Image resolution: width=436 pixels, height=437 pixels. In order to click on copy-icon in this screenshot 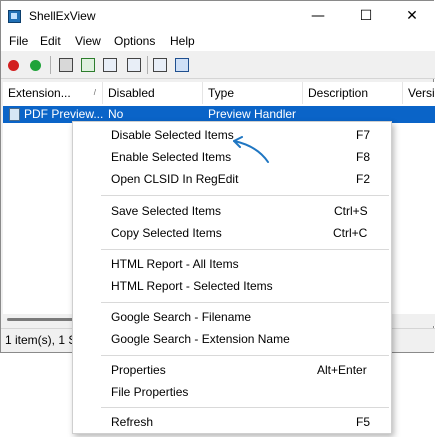, I will do `click(110, 65)`.